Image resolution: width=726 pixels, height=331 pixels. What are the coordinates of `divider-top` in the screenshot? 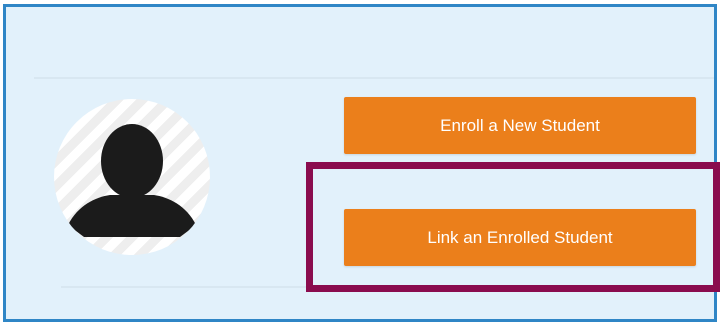 It's located at (374, 78).